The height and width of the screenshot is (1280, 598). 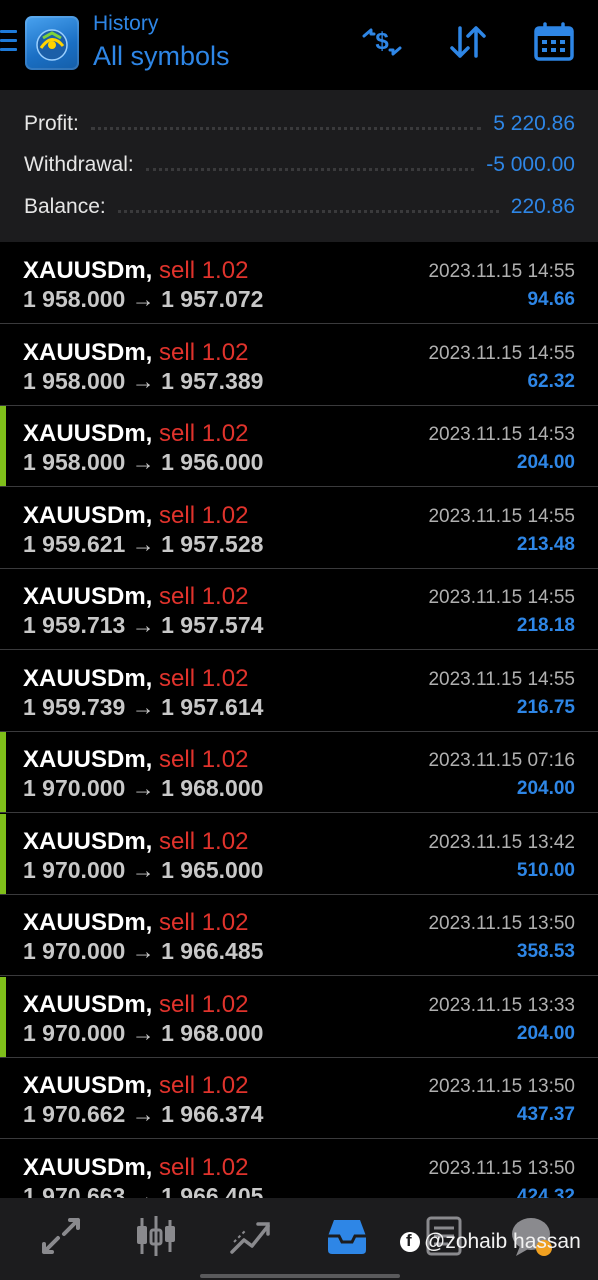 I want to click on trade-prices: 1 970.000 → 1 965.000, so click(x=143, y=870).